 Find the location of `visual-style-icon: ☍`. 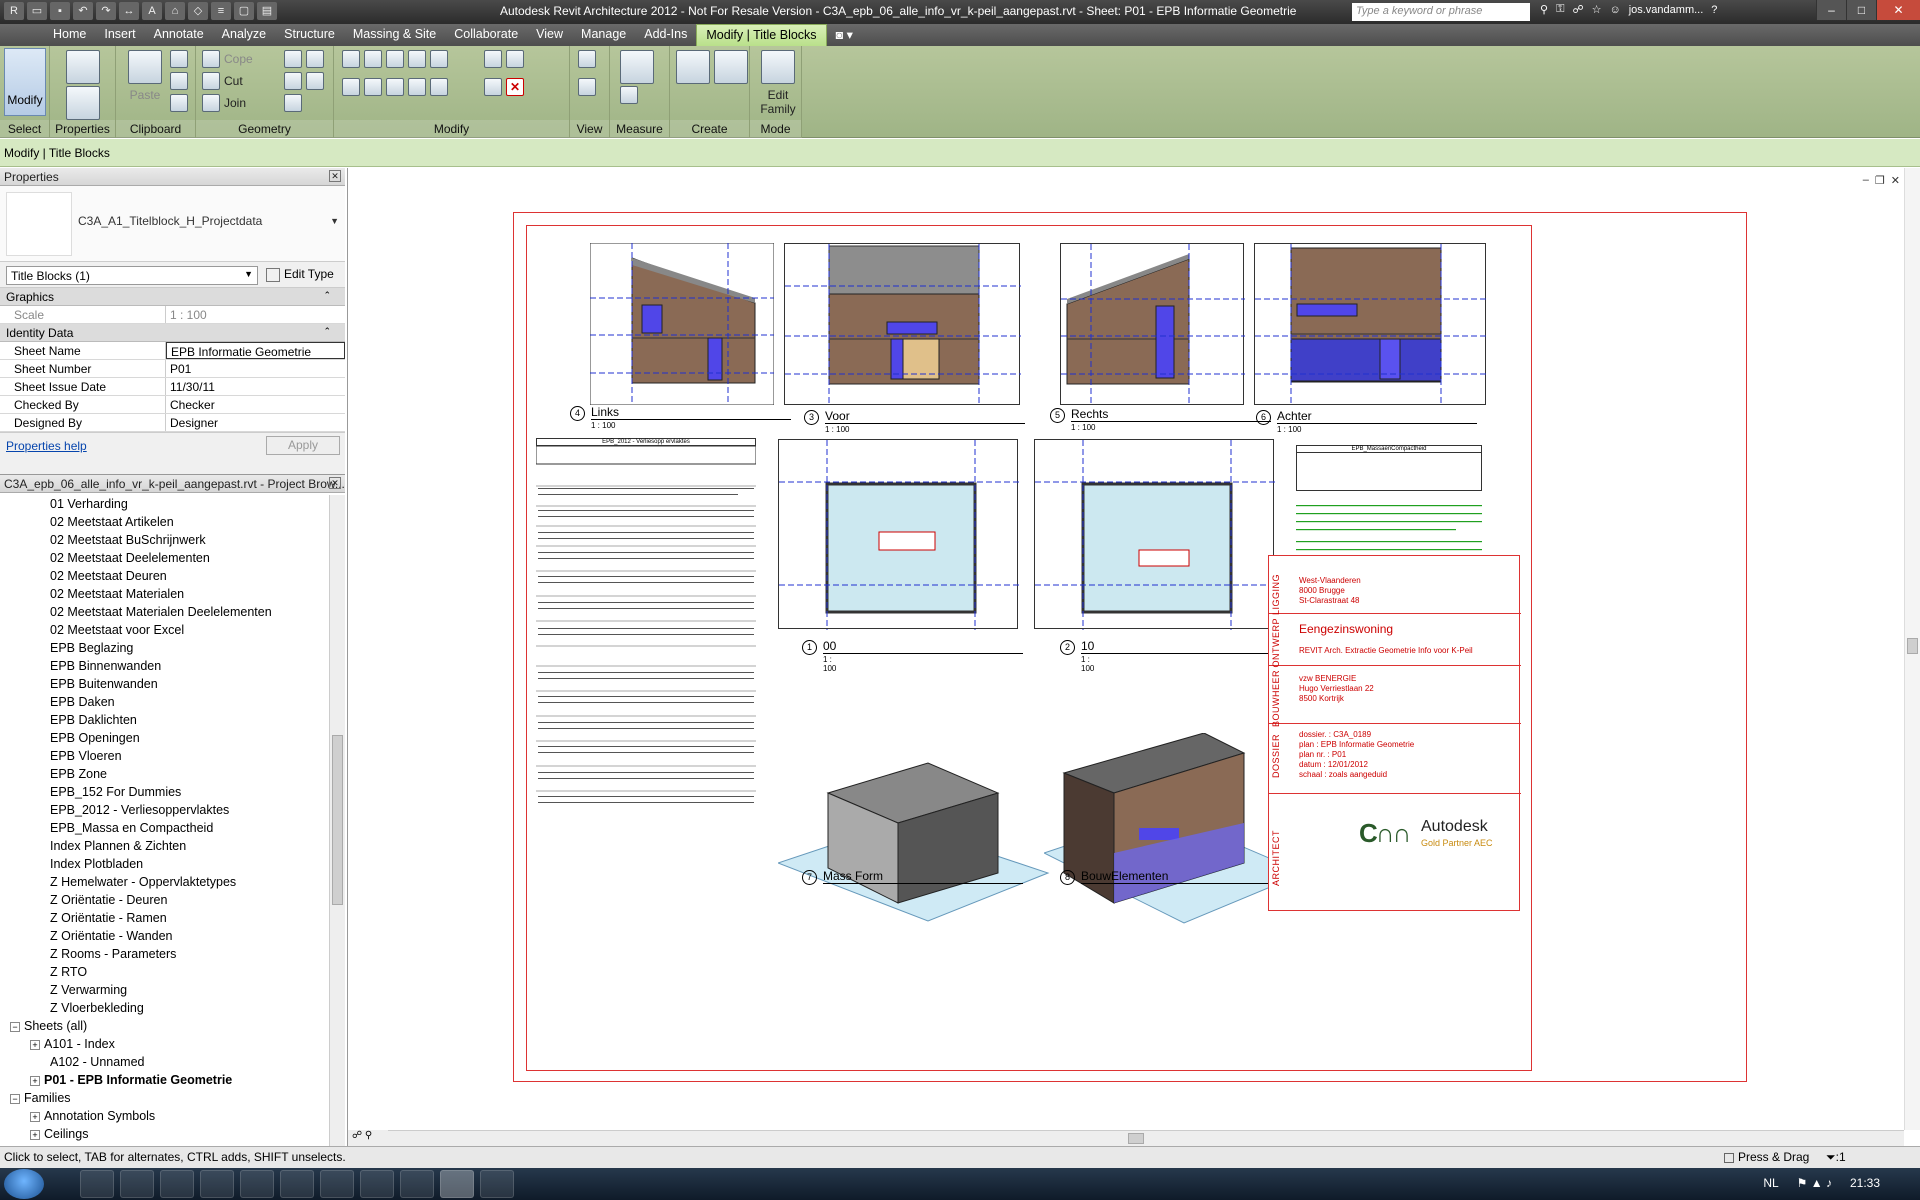

visual-style-icon: ☍ is located at coordinates (357, 1135).